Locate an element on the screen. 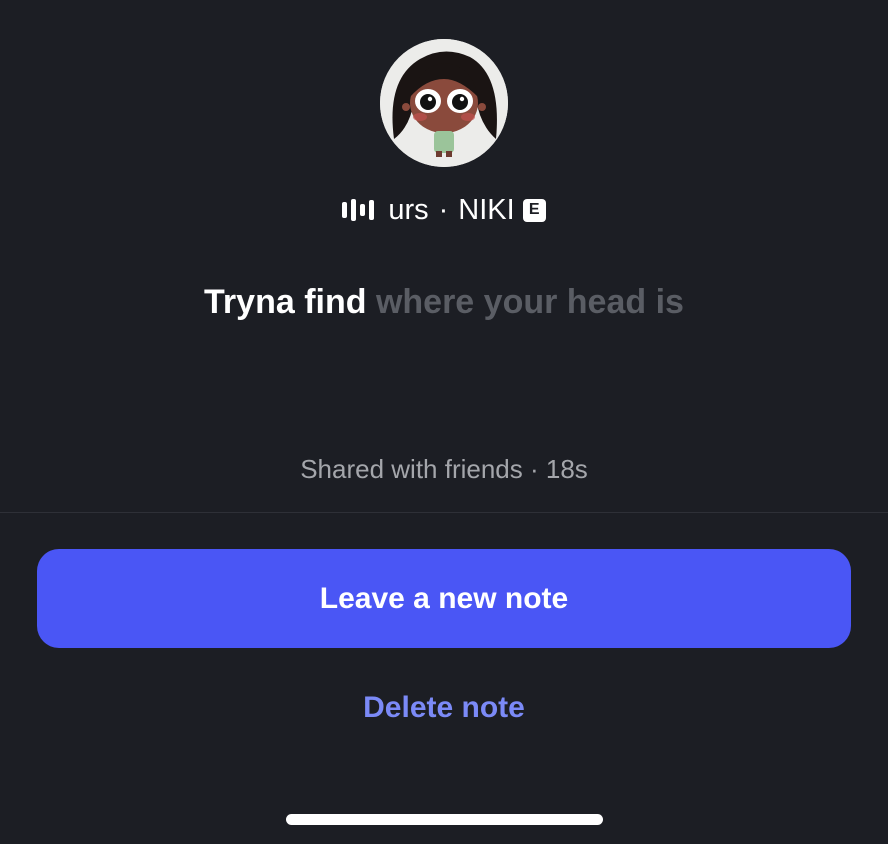 This screenshot has height=844, width=888. divider is located at coordinates (444, 512).